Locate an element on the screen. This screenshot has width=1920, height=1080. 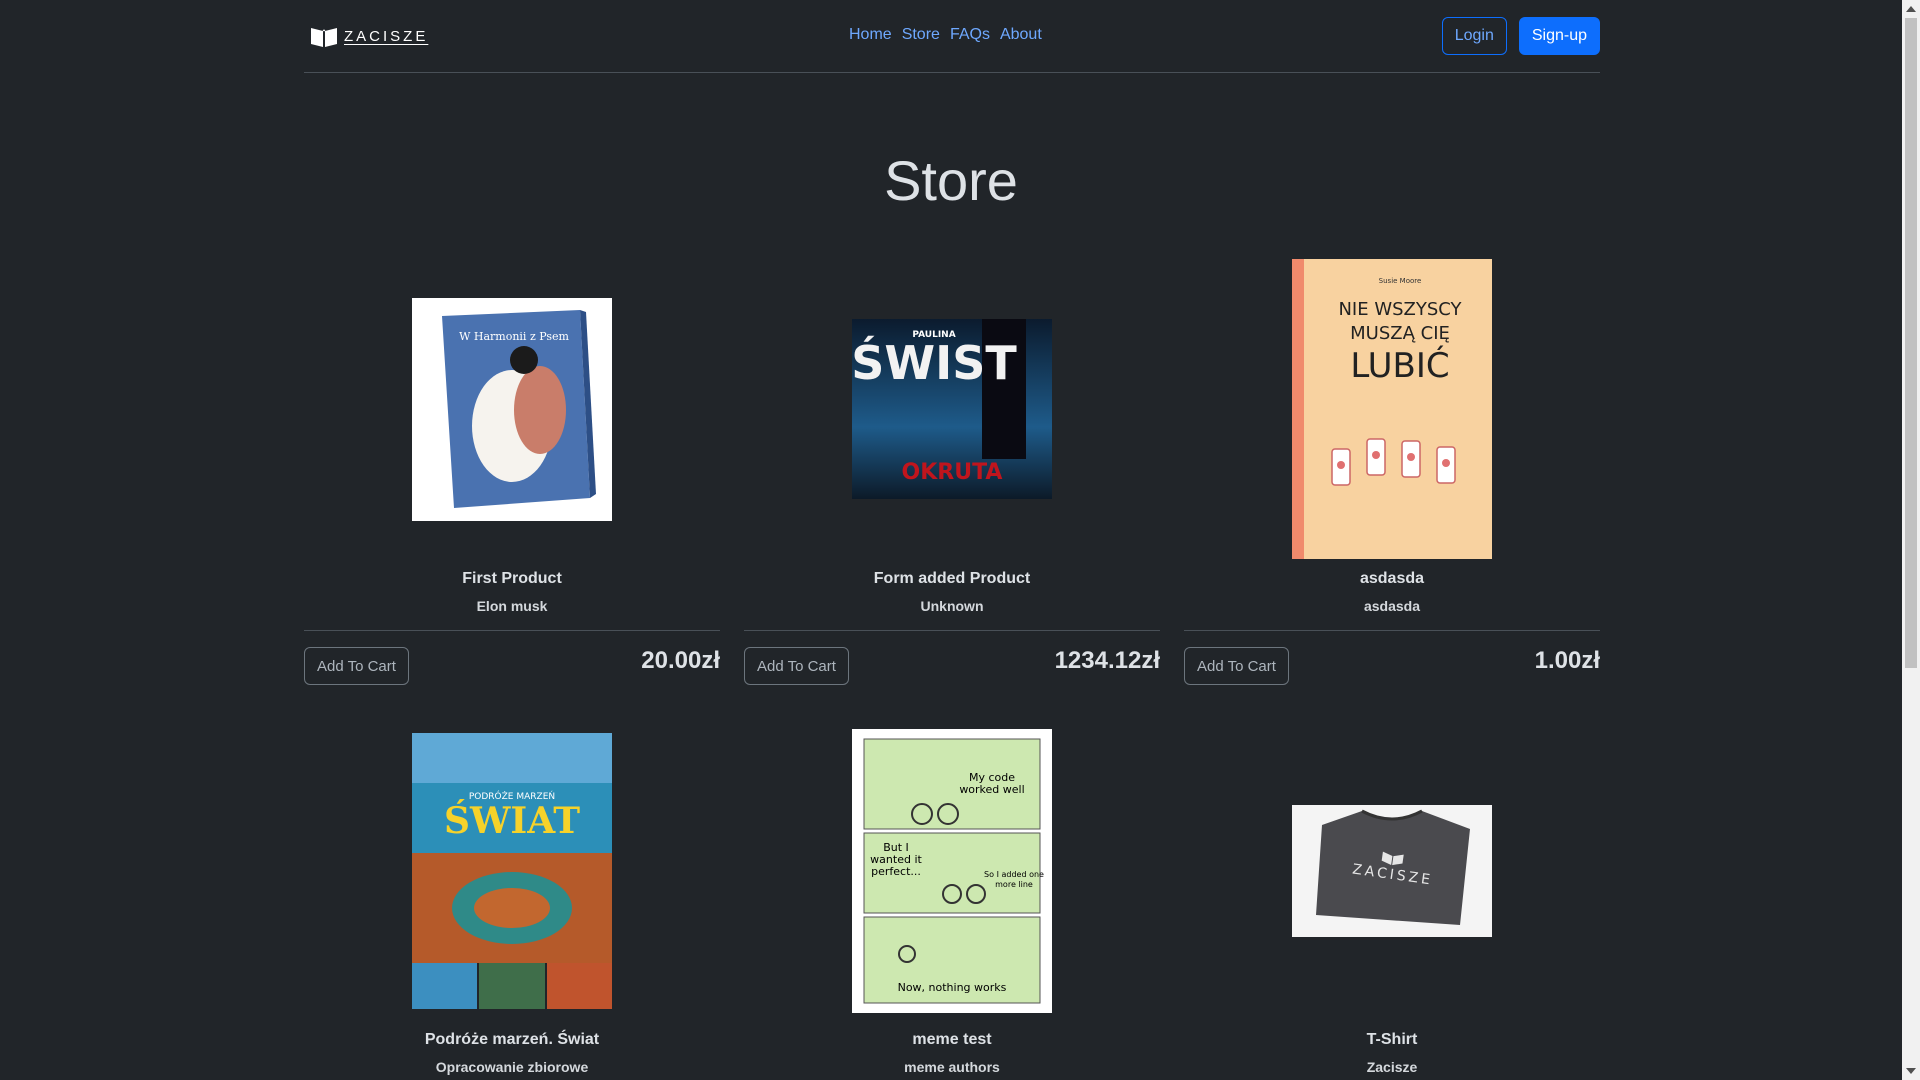
svg-text: OKRUTA is located at coordinates (952, 472).